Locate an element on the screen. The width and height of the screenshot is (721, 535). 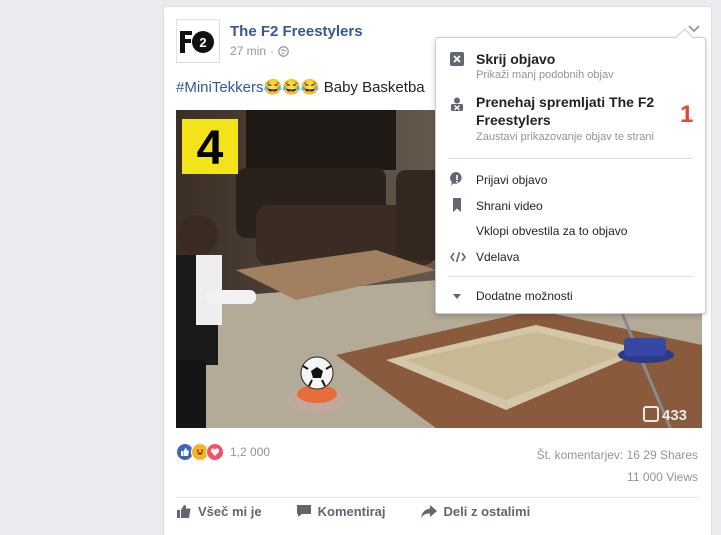
annotation-marker: 1 is located at coordinates (687, 114).